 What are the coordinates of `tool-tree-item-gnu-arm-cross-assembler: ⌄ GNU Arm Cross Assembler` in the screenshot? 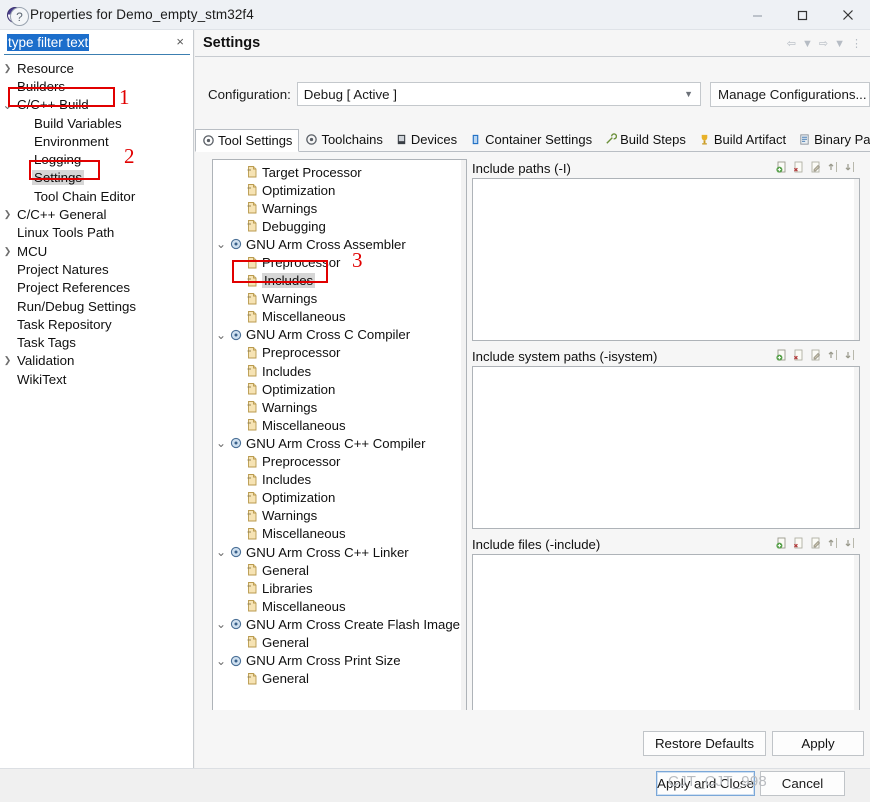 It's located at (339, 244).